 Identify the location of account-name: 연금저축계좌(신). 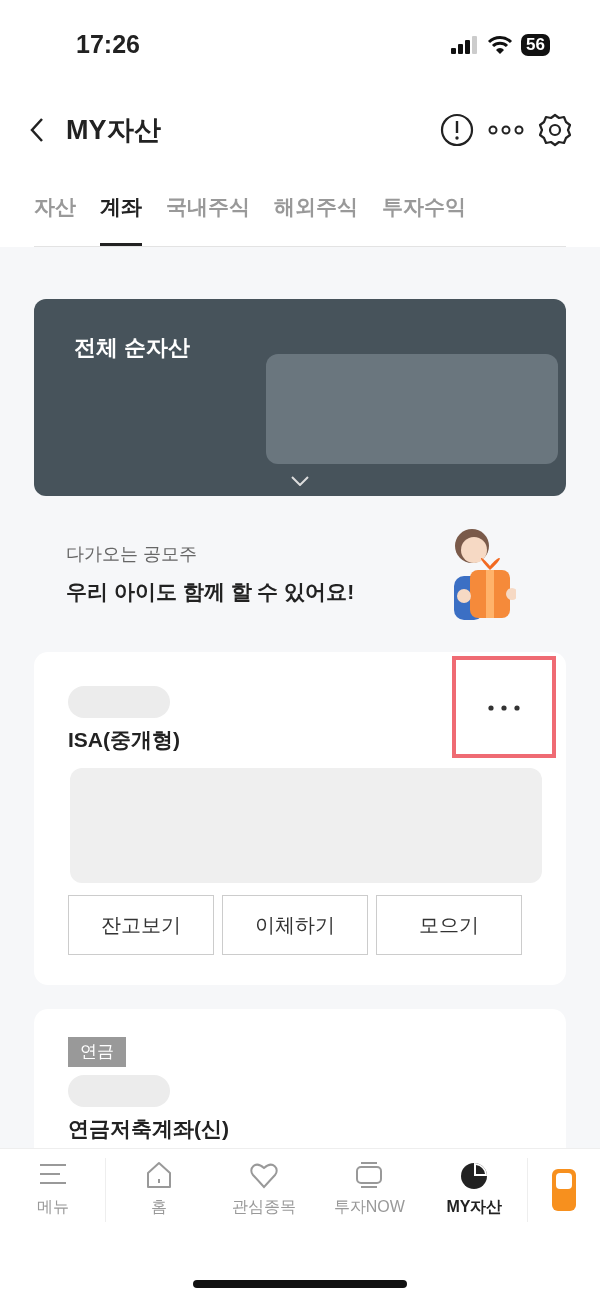
(148, 1128).